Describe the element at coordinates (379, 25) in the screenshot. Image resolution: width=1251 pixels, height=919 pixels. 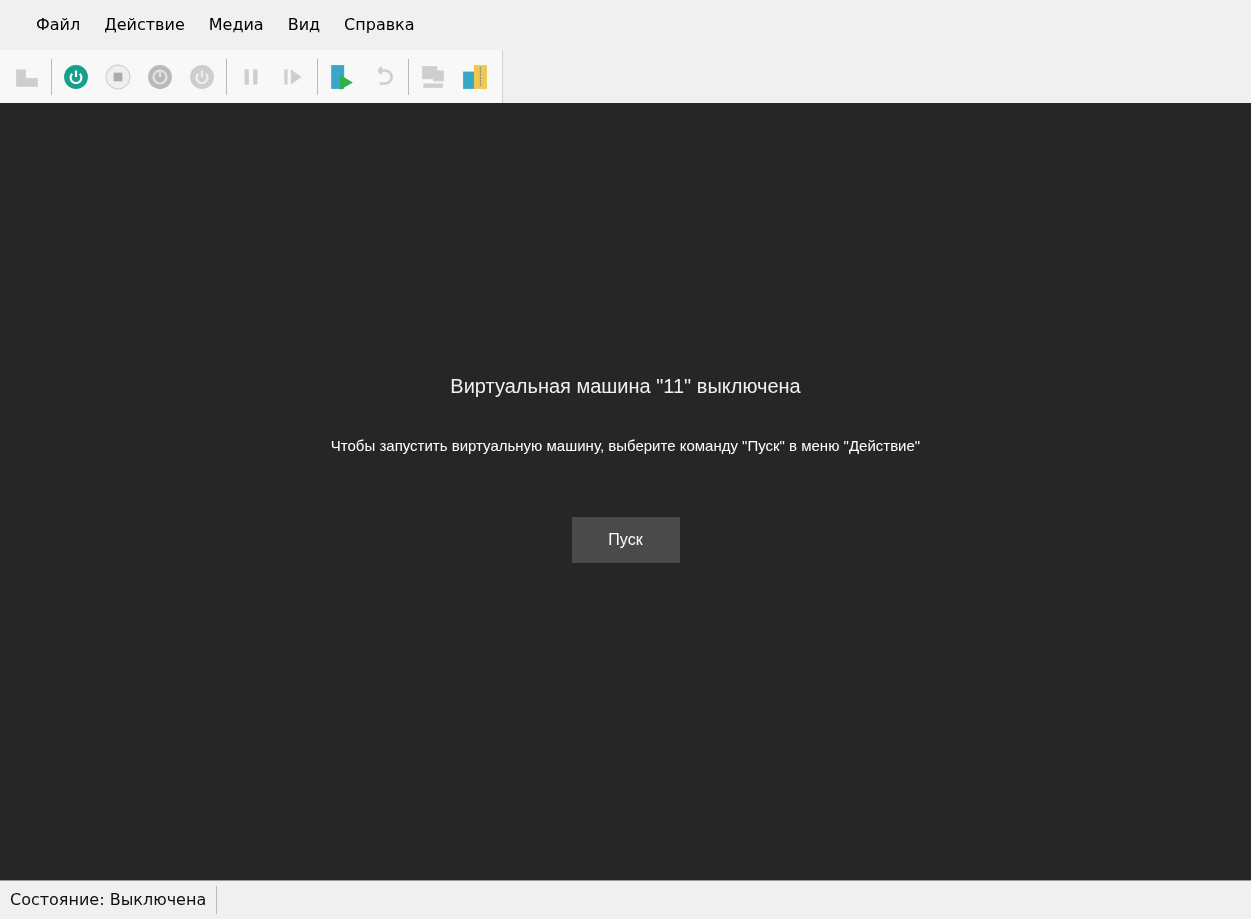
I see `menu-item: Справка` at that location.